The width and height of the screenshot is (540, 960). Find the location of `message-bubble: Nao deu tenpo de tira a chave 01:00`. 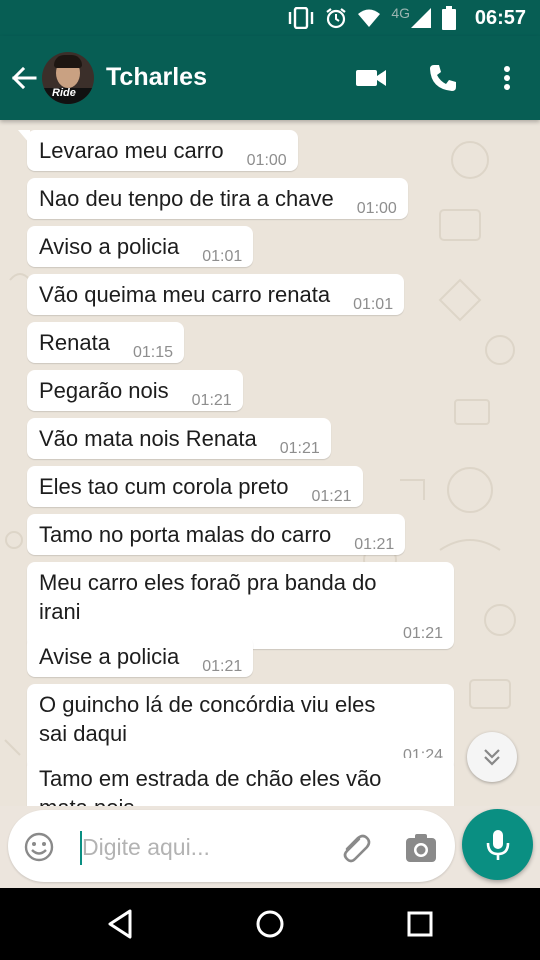

message-bubble: Nao deu tenpo de tira a chave 01:00 is located at coordinates (217, 198).